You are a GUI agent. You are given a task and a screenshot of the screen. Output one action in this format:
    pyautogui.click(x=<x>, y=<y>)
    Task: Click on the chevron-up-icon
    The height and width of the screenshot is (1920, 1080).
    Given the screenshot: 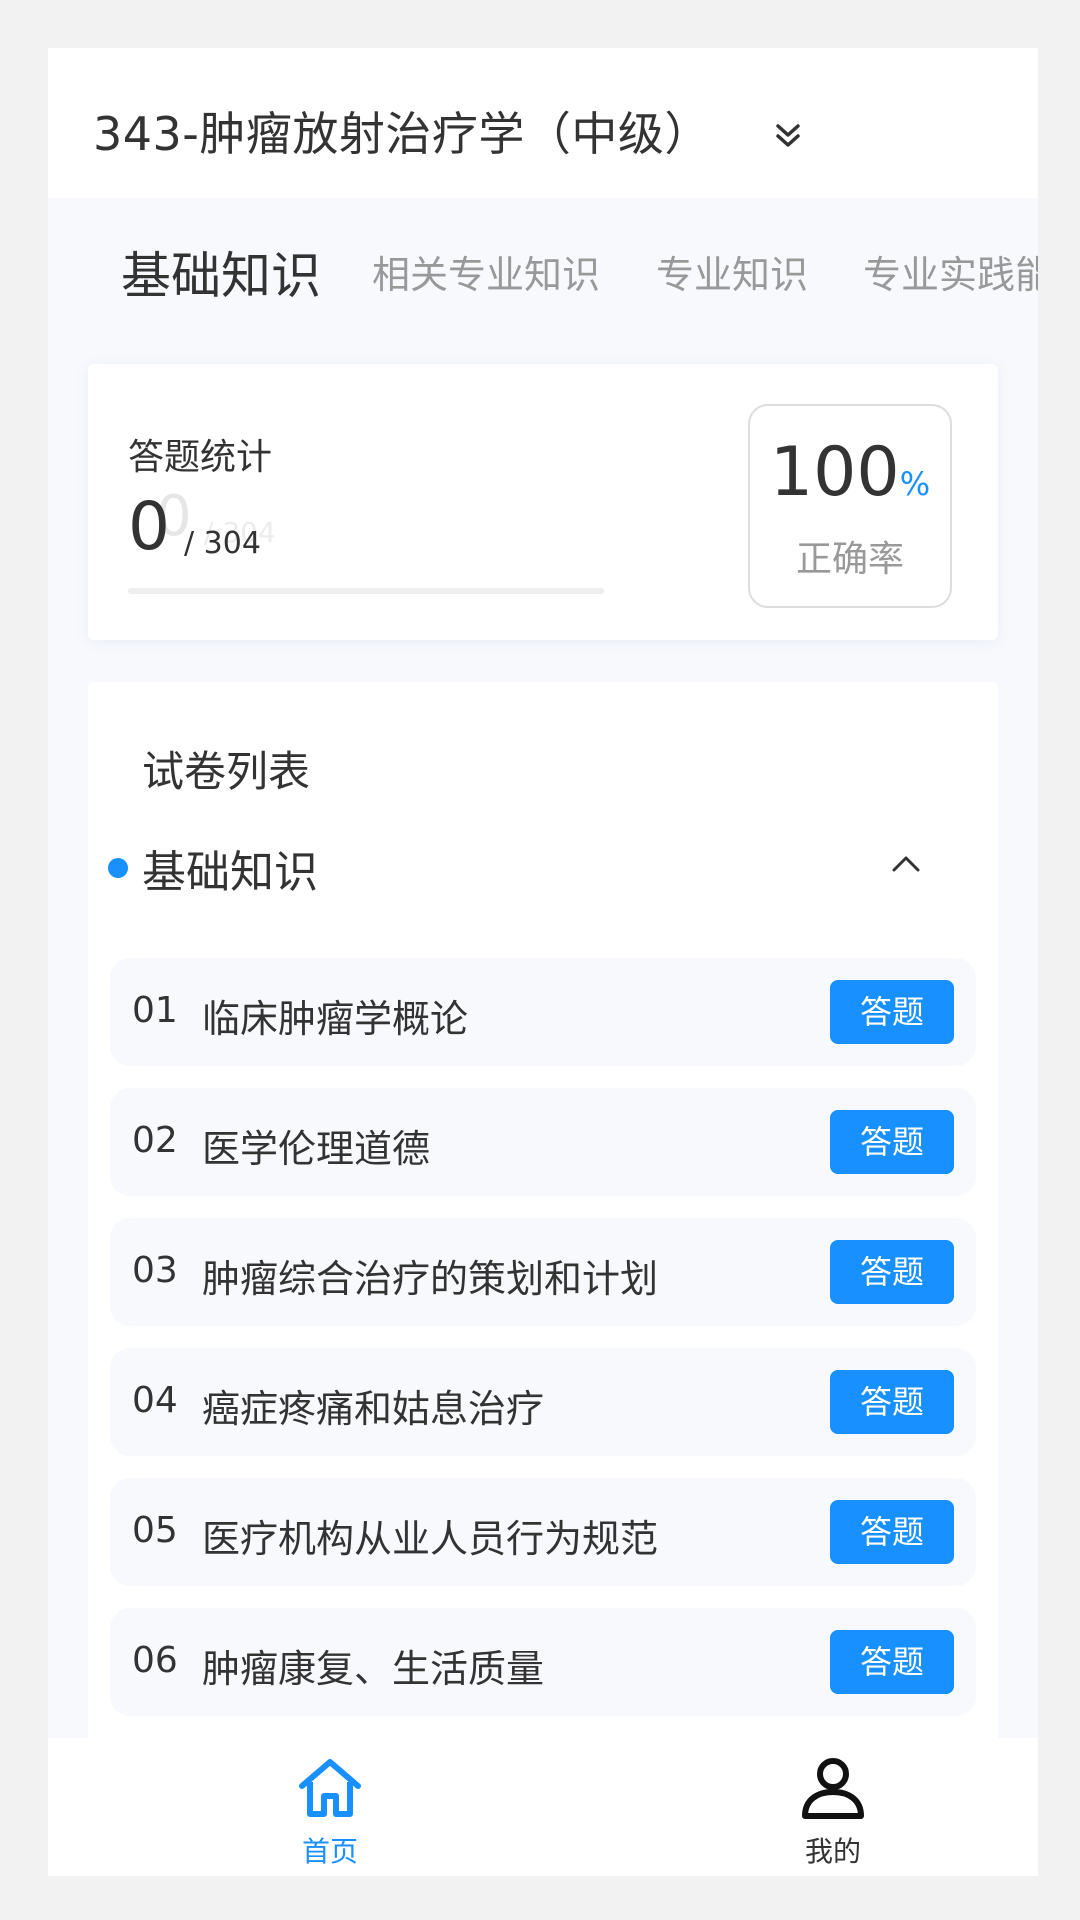 What is the action you would take?
    pyautogui.click(x=906, y=863)
    